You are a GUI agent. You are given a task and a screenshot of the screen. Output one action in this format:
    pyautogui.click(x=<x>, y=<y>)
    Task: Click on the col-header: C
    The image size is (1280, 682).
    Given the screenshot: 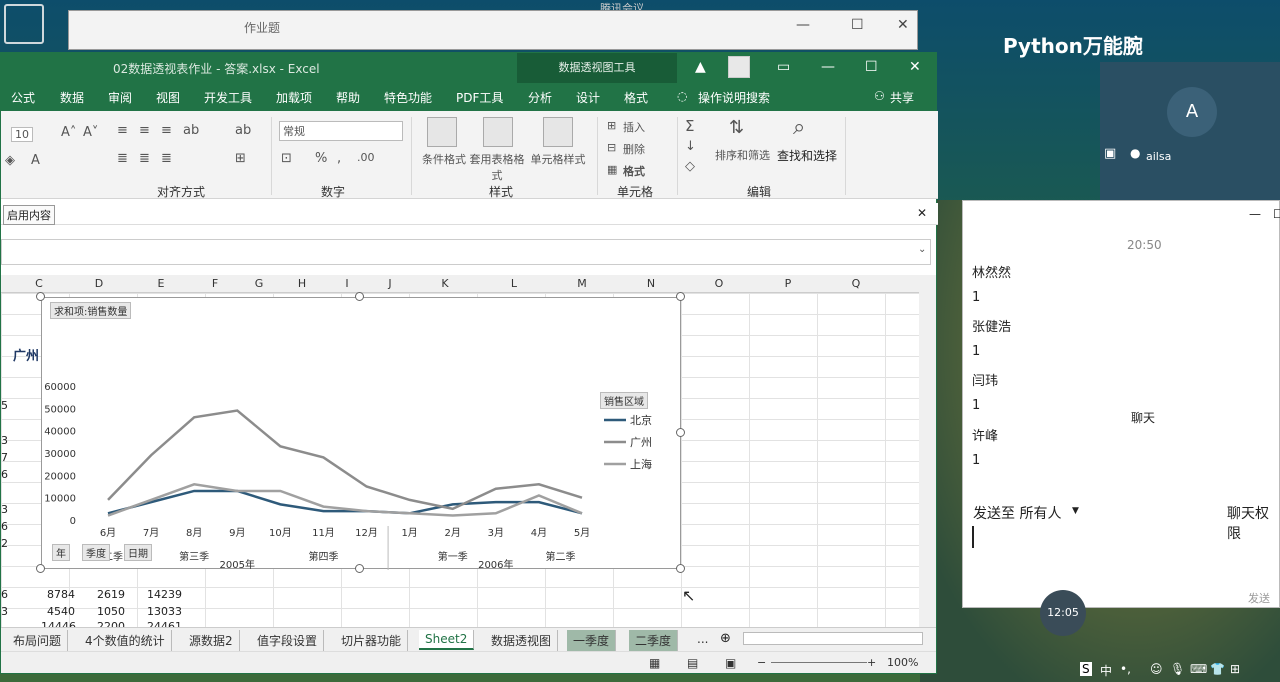 What is the action you would take?
    pyautogui.click(x=39, y=283)
    